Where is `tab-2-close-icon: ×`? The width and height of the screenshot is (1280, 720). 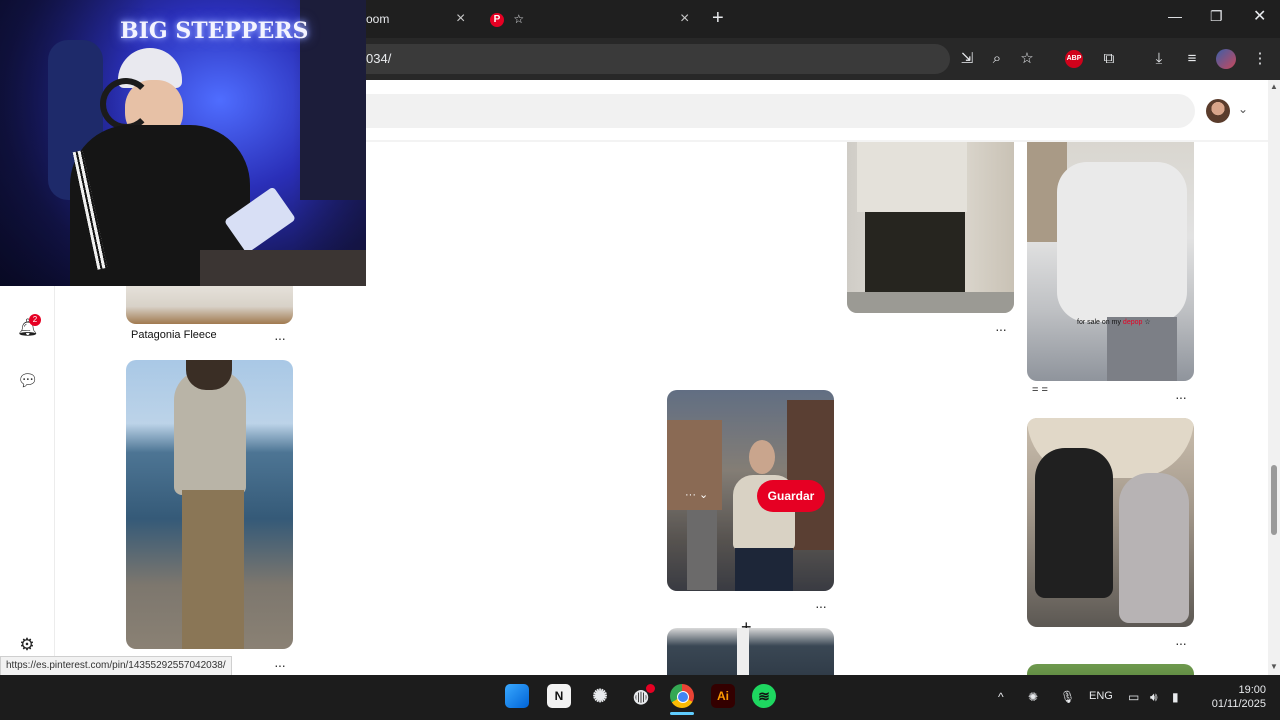 tab-2-close-icon: × is located at coordinates (684, 19).